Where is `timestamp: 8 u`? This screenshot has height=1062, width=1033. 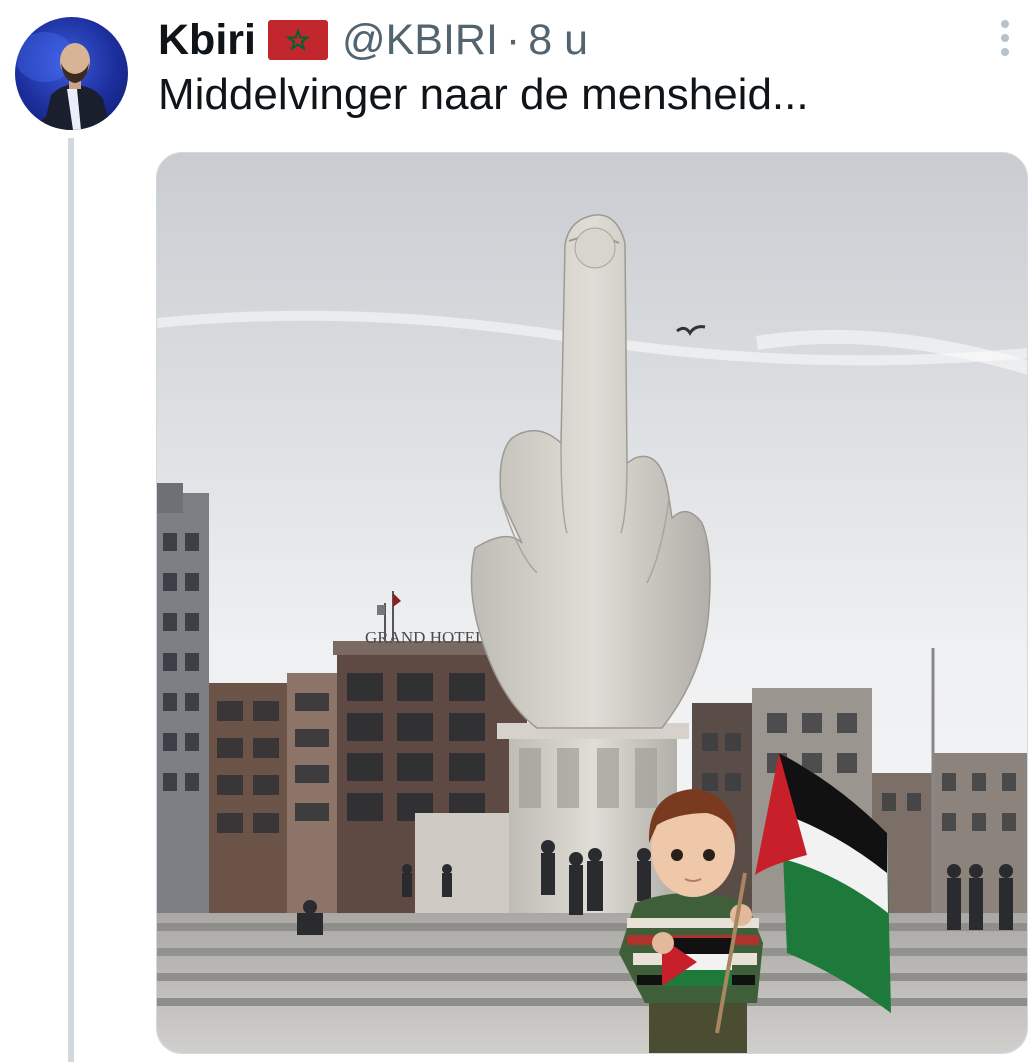
timestamp: 8 u is located at coordinates (558, 40).